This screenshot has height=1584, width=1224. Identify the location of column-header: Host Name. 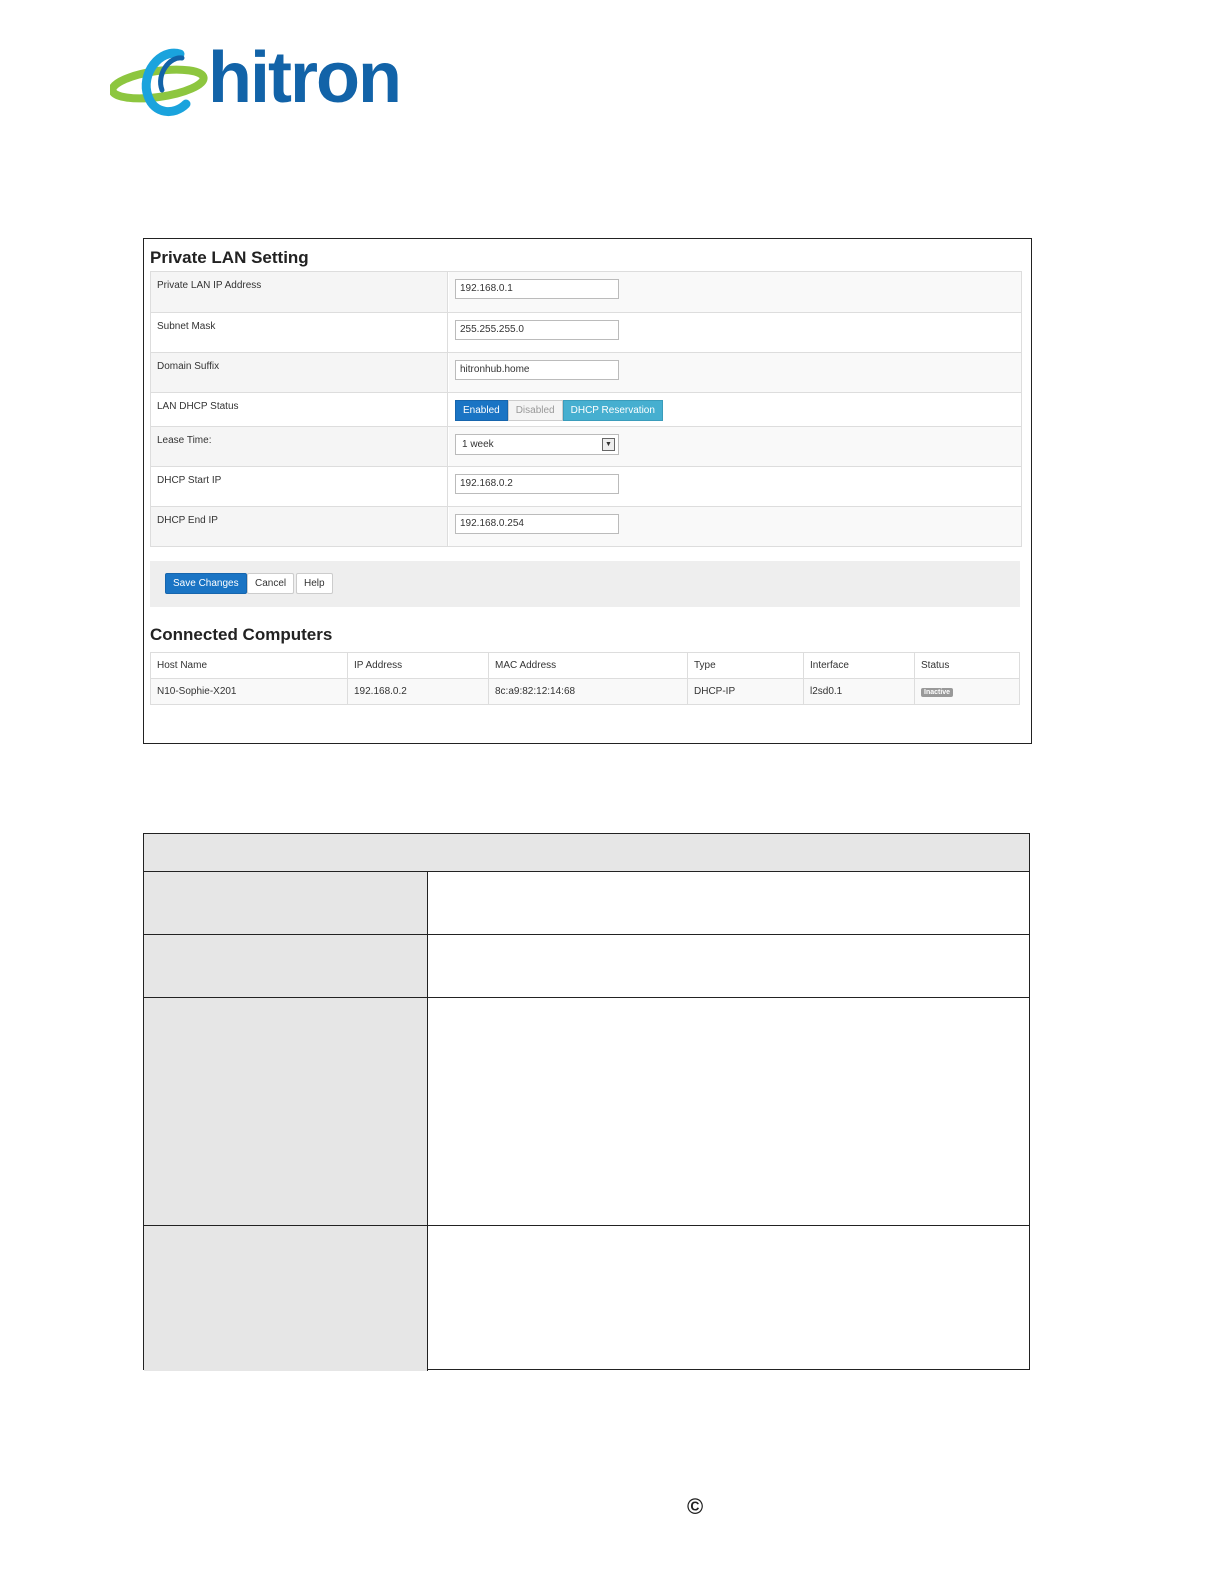
(249, 665).